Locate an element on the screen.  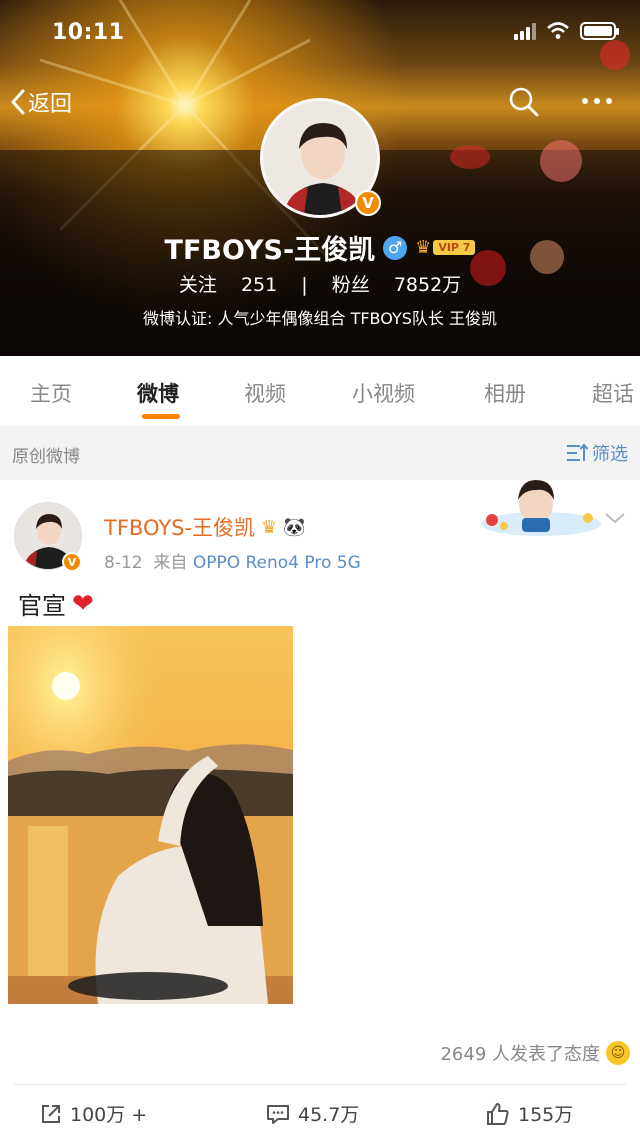
back-label: 返回 is located at coordinates (50, 104).